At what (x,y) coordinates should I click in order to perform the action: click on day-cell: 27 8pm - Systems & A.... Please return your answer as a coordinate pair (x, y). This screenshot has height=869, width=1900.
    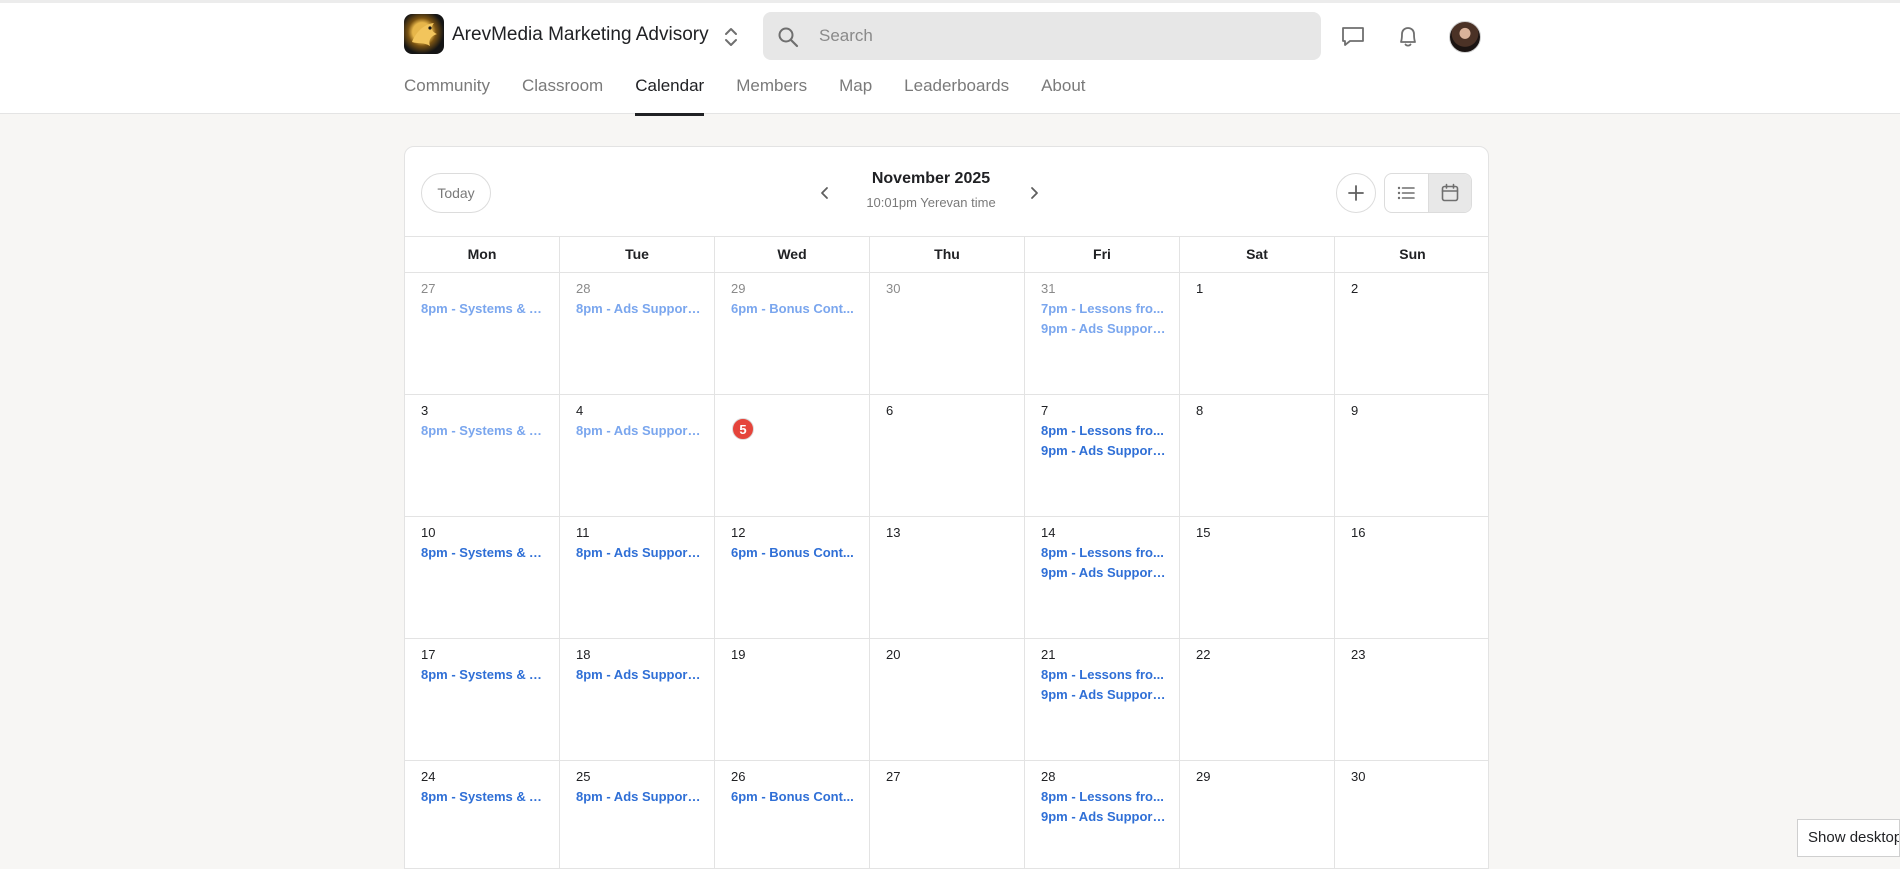
    Looking at the image, I should click on (482, 333).